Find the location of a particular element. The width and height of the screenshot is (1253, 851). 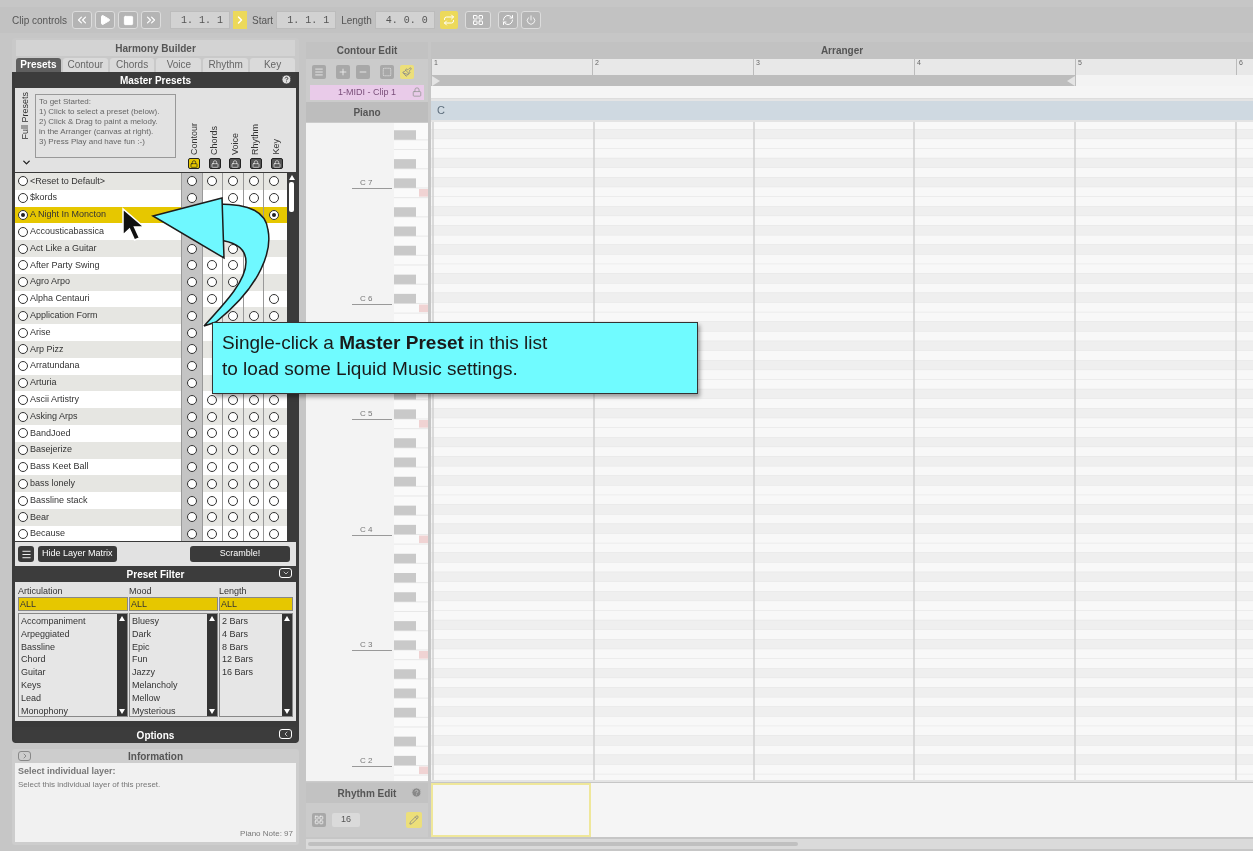

full-presets-label: Full Presets is located at coordinates (25, 116).